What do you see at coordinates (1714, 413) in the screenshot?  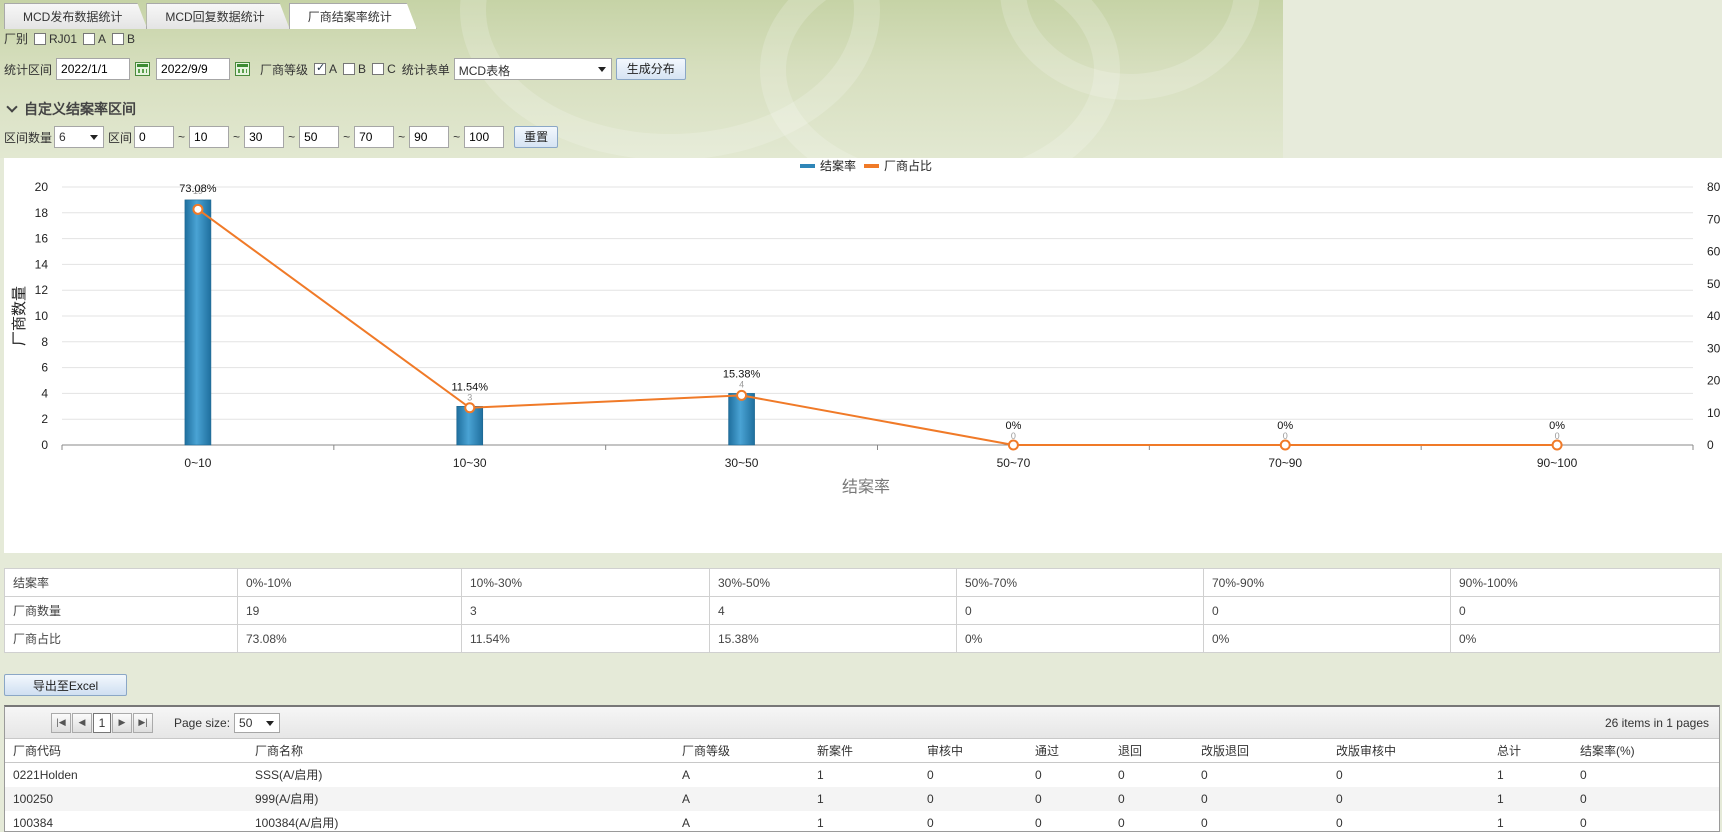 I see `y2-tick-label: 10` at bounding box center [1714, 413].